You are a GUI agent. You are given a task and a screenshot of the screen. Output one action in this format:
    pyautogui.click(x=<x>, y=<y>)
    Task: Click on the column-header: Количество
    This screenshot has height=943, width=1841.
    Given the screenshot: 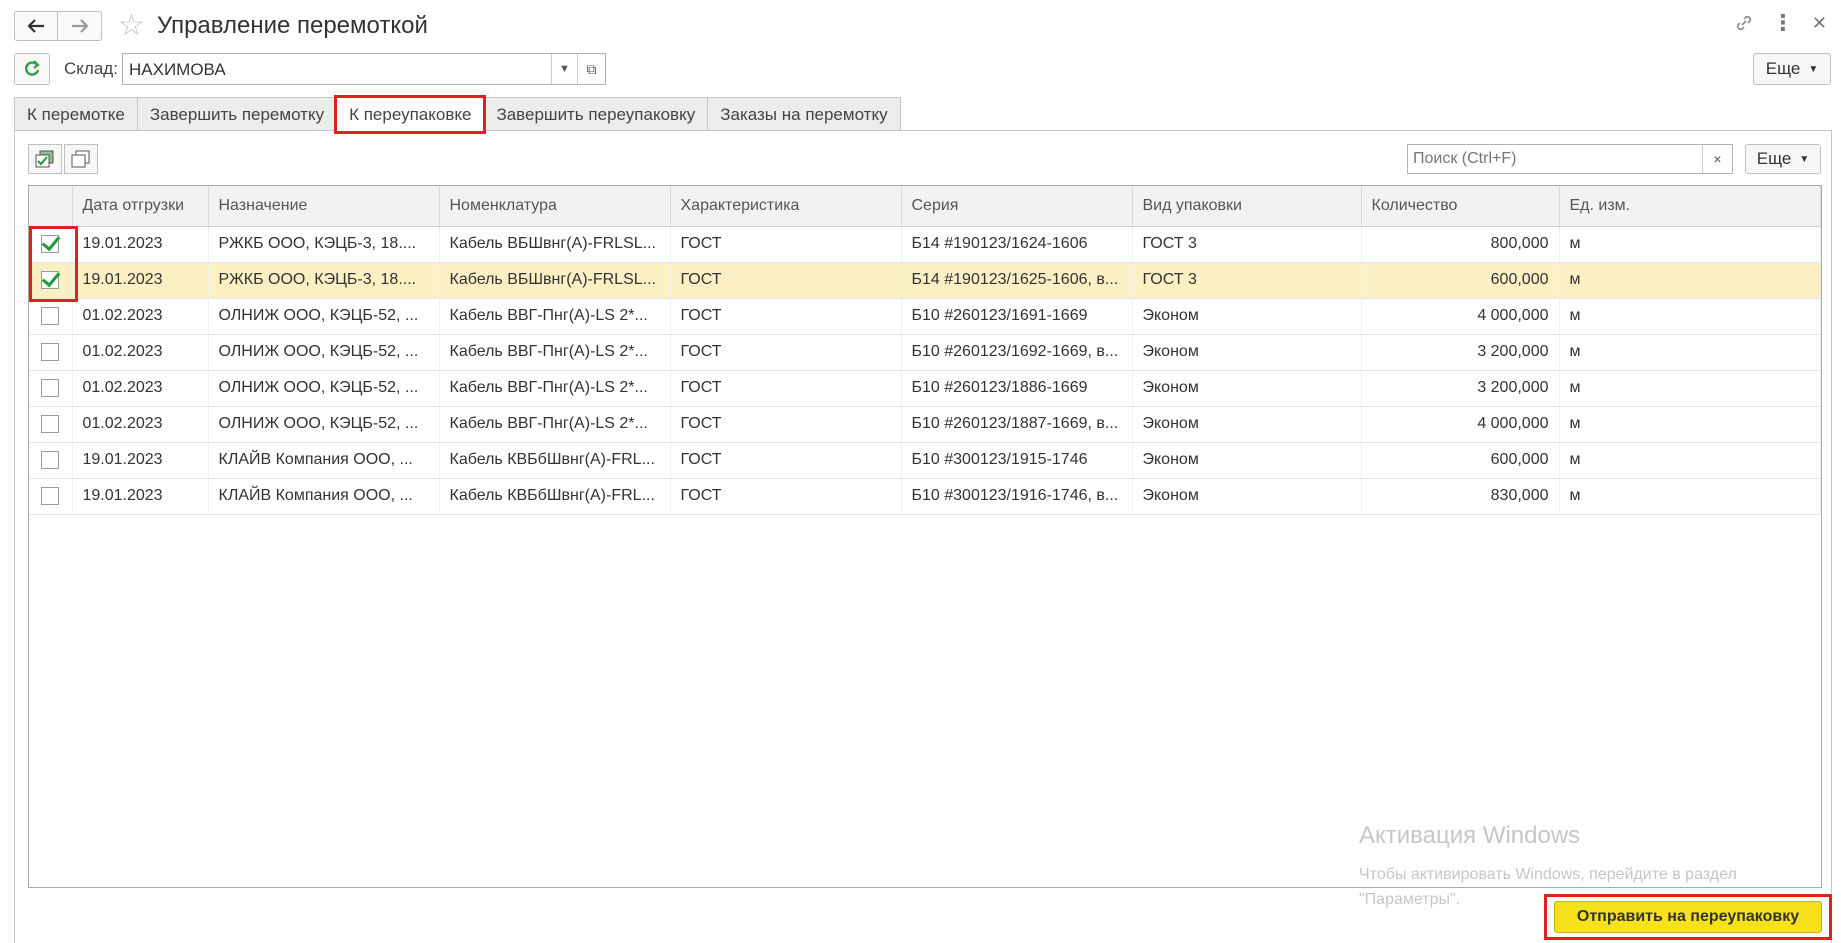 What is the action you would take?
    pyautogui.click(x=1460, y=206)
    